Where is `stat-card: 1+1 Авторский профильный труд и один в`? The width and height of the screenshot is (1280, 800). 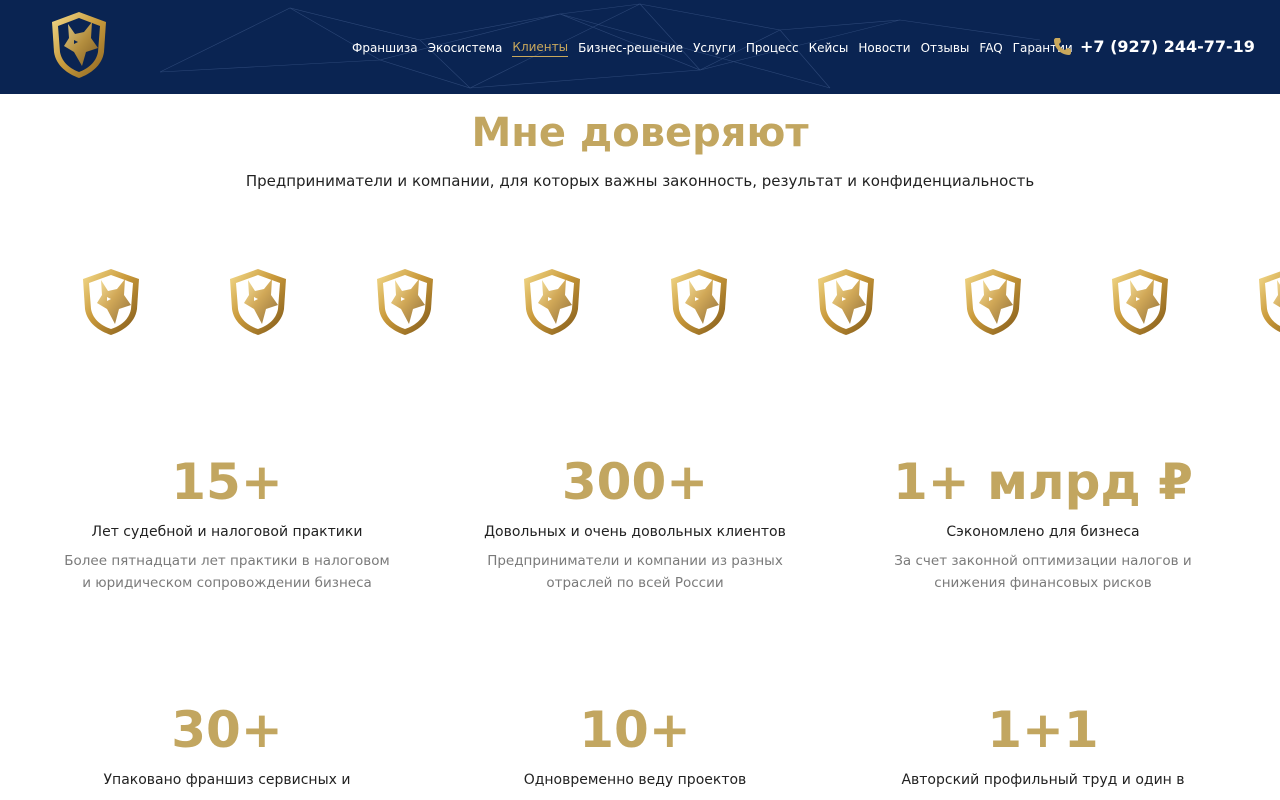
stat-card: 1+1 Авторский профильный труд и один в is located at coordinates (1043, 745).